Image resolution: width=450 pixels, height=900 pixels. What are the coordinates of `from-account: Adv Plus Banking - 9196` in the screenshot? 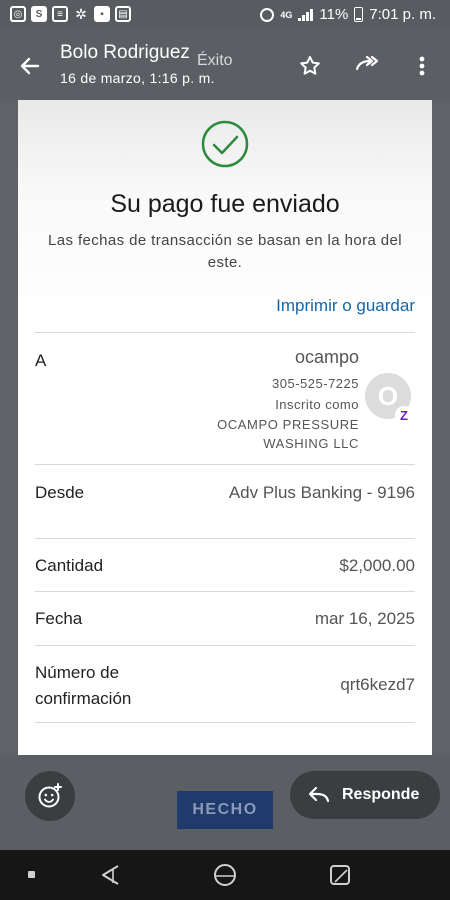 It's located at (321, 492).